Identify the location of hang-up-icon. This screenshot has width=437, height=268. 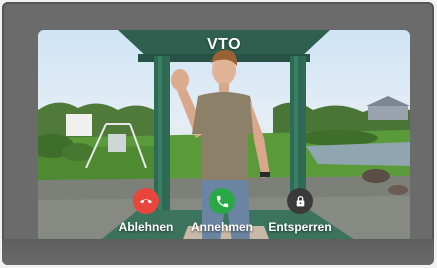
(146, 201).